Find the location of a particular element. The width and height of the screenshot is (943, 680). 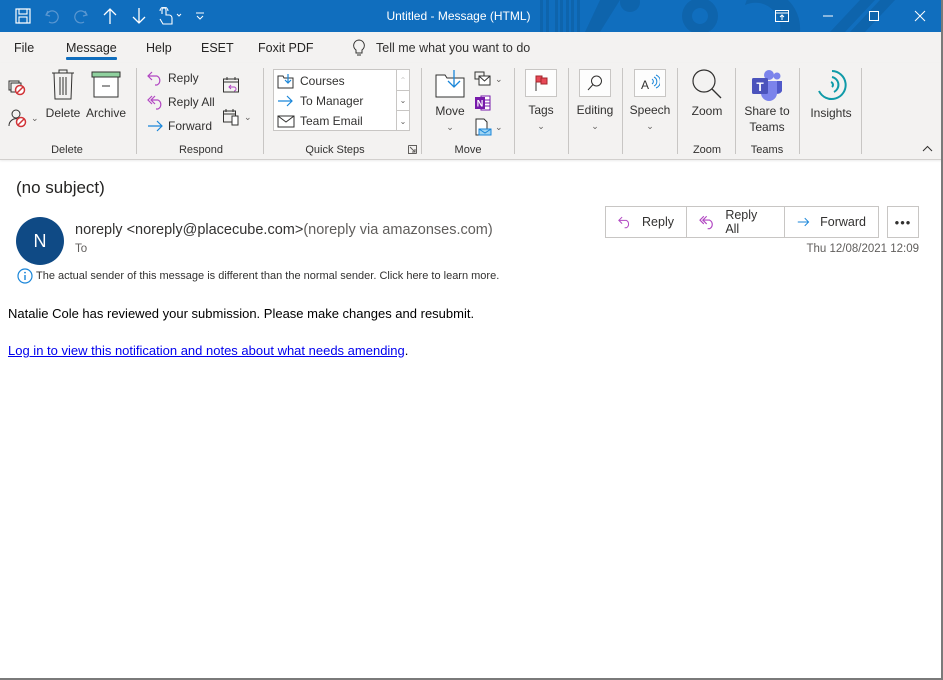

close-button is located at coordinates (920, 16).